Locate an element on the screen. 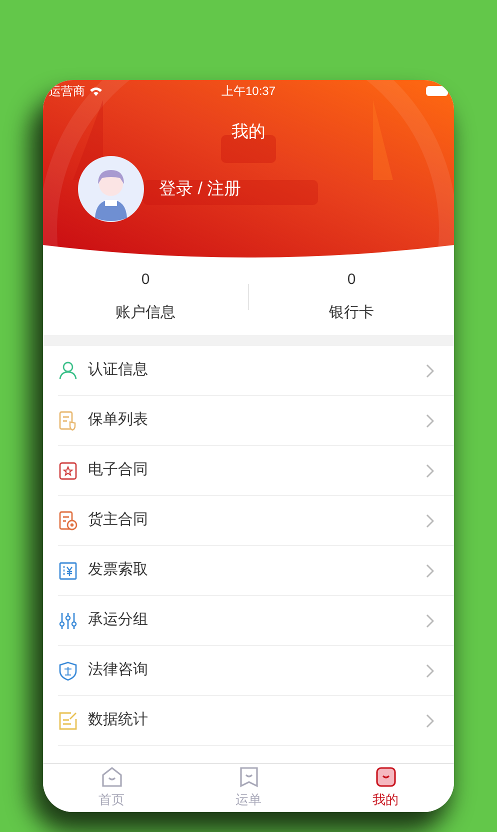 The image size is (497, 832). invoice-icon is located at coordinates (68, 570).